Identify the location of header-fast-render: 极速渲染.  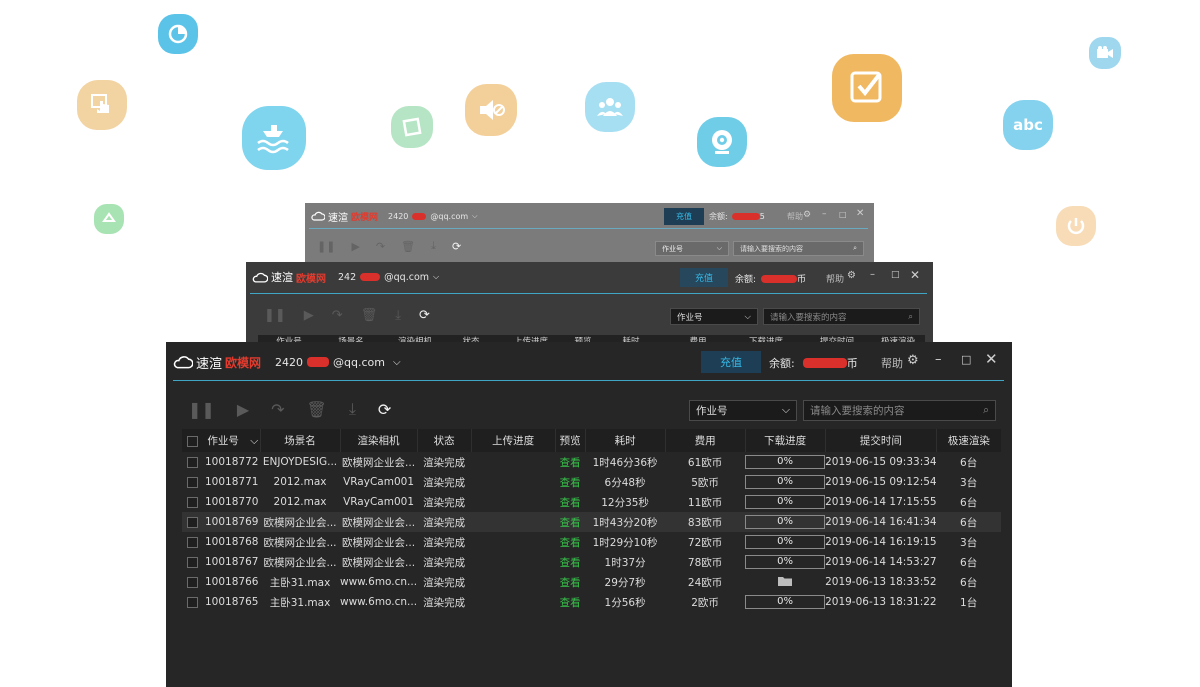
(968, 440).